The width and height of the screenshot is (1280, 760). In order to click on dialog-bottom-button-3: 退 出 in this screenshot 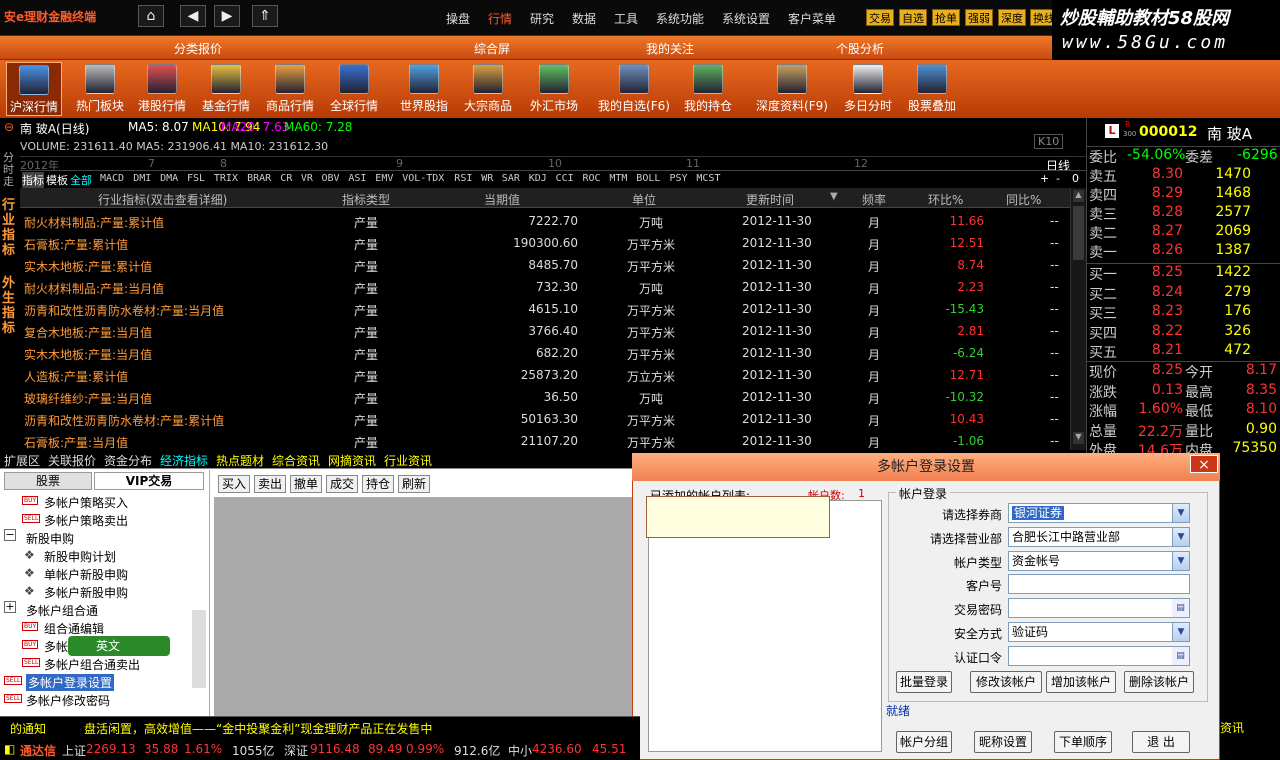, I will do `click(1161, 742)`.